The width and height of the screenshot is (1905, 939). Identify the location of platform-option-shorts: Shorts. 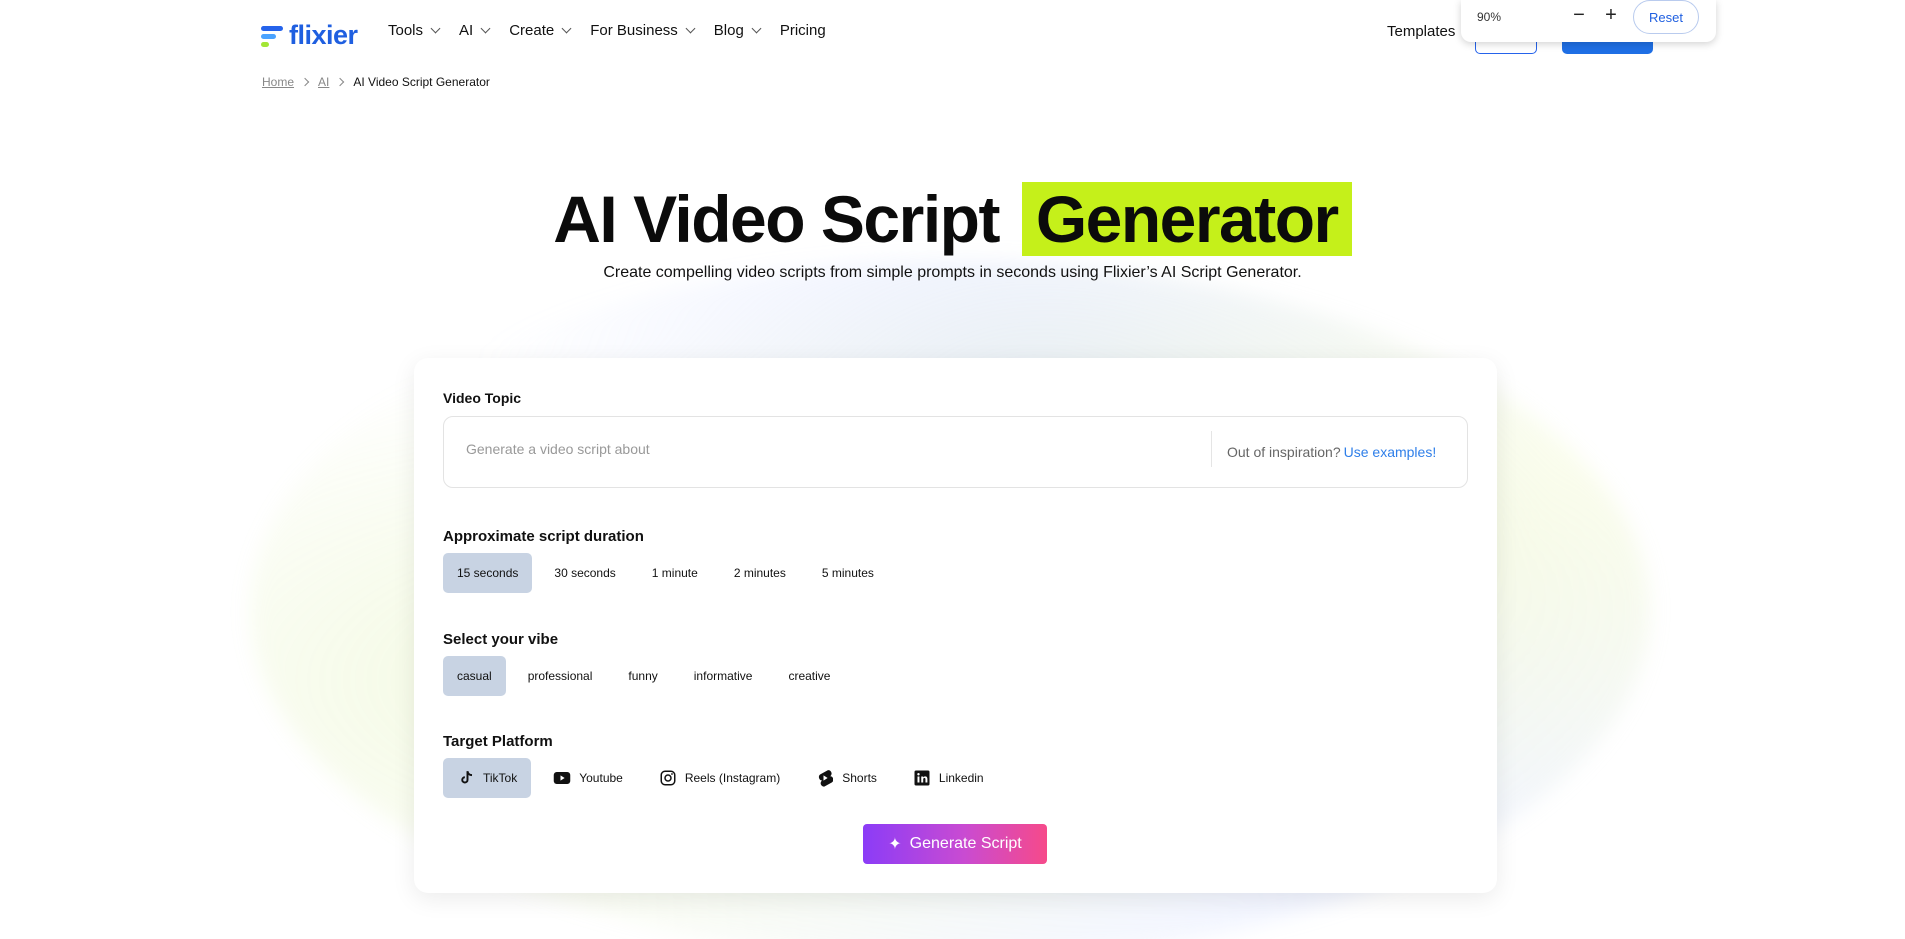
(846, 778).